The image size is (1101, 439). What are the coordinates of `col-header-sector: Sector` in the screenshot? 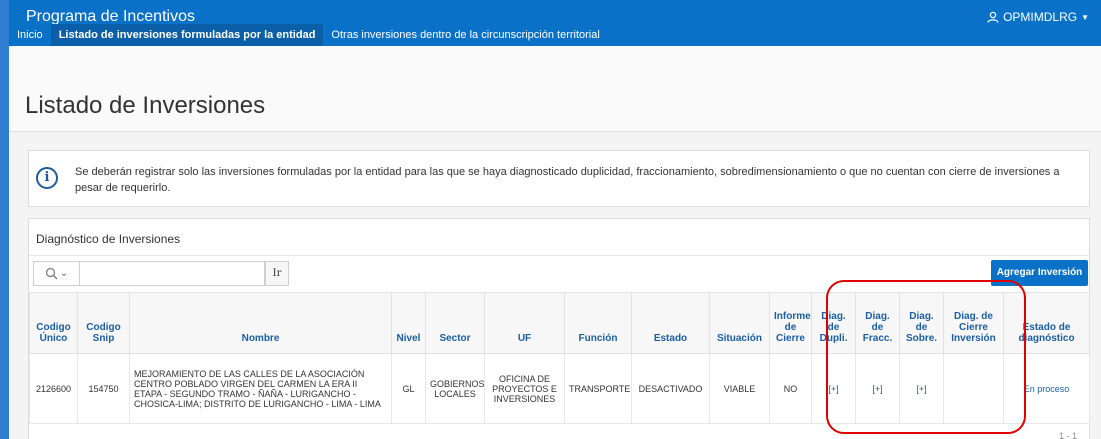 It's located at (455, 323).